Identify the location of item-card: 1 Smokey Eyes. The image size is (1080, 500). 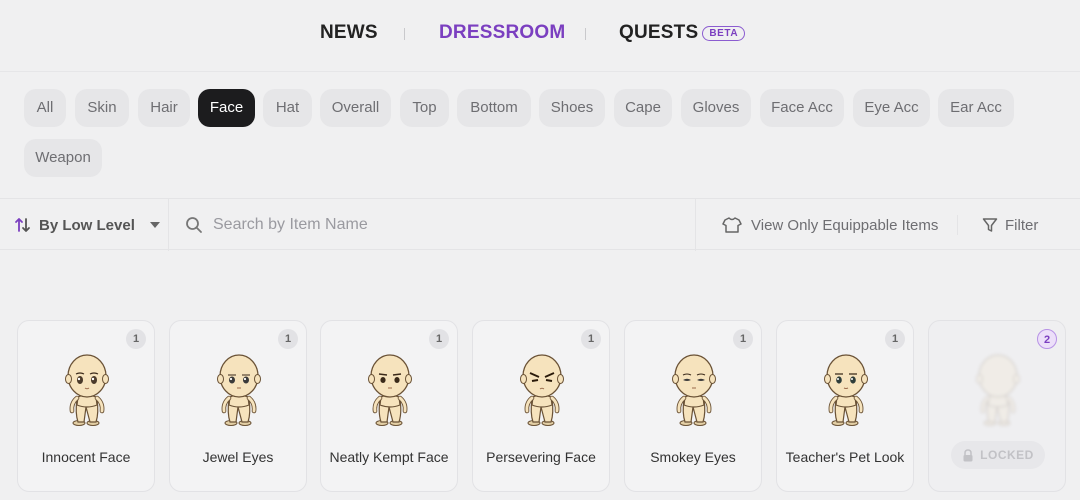
(693, 406).